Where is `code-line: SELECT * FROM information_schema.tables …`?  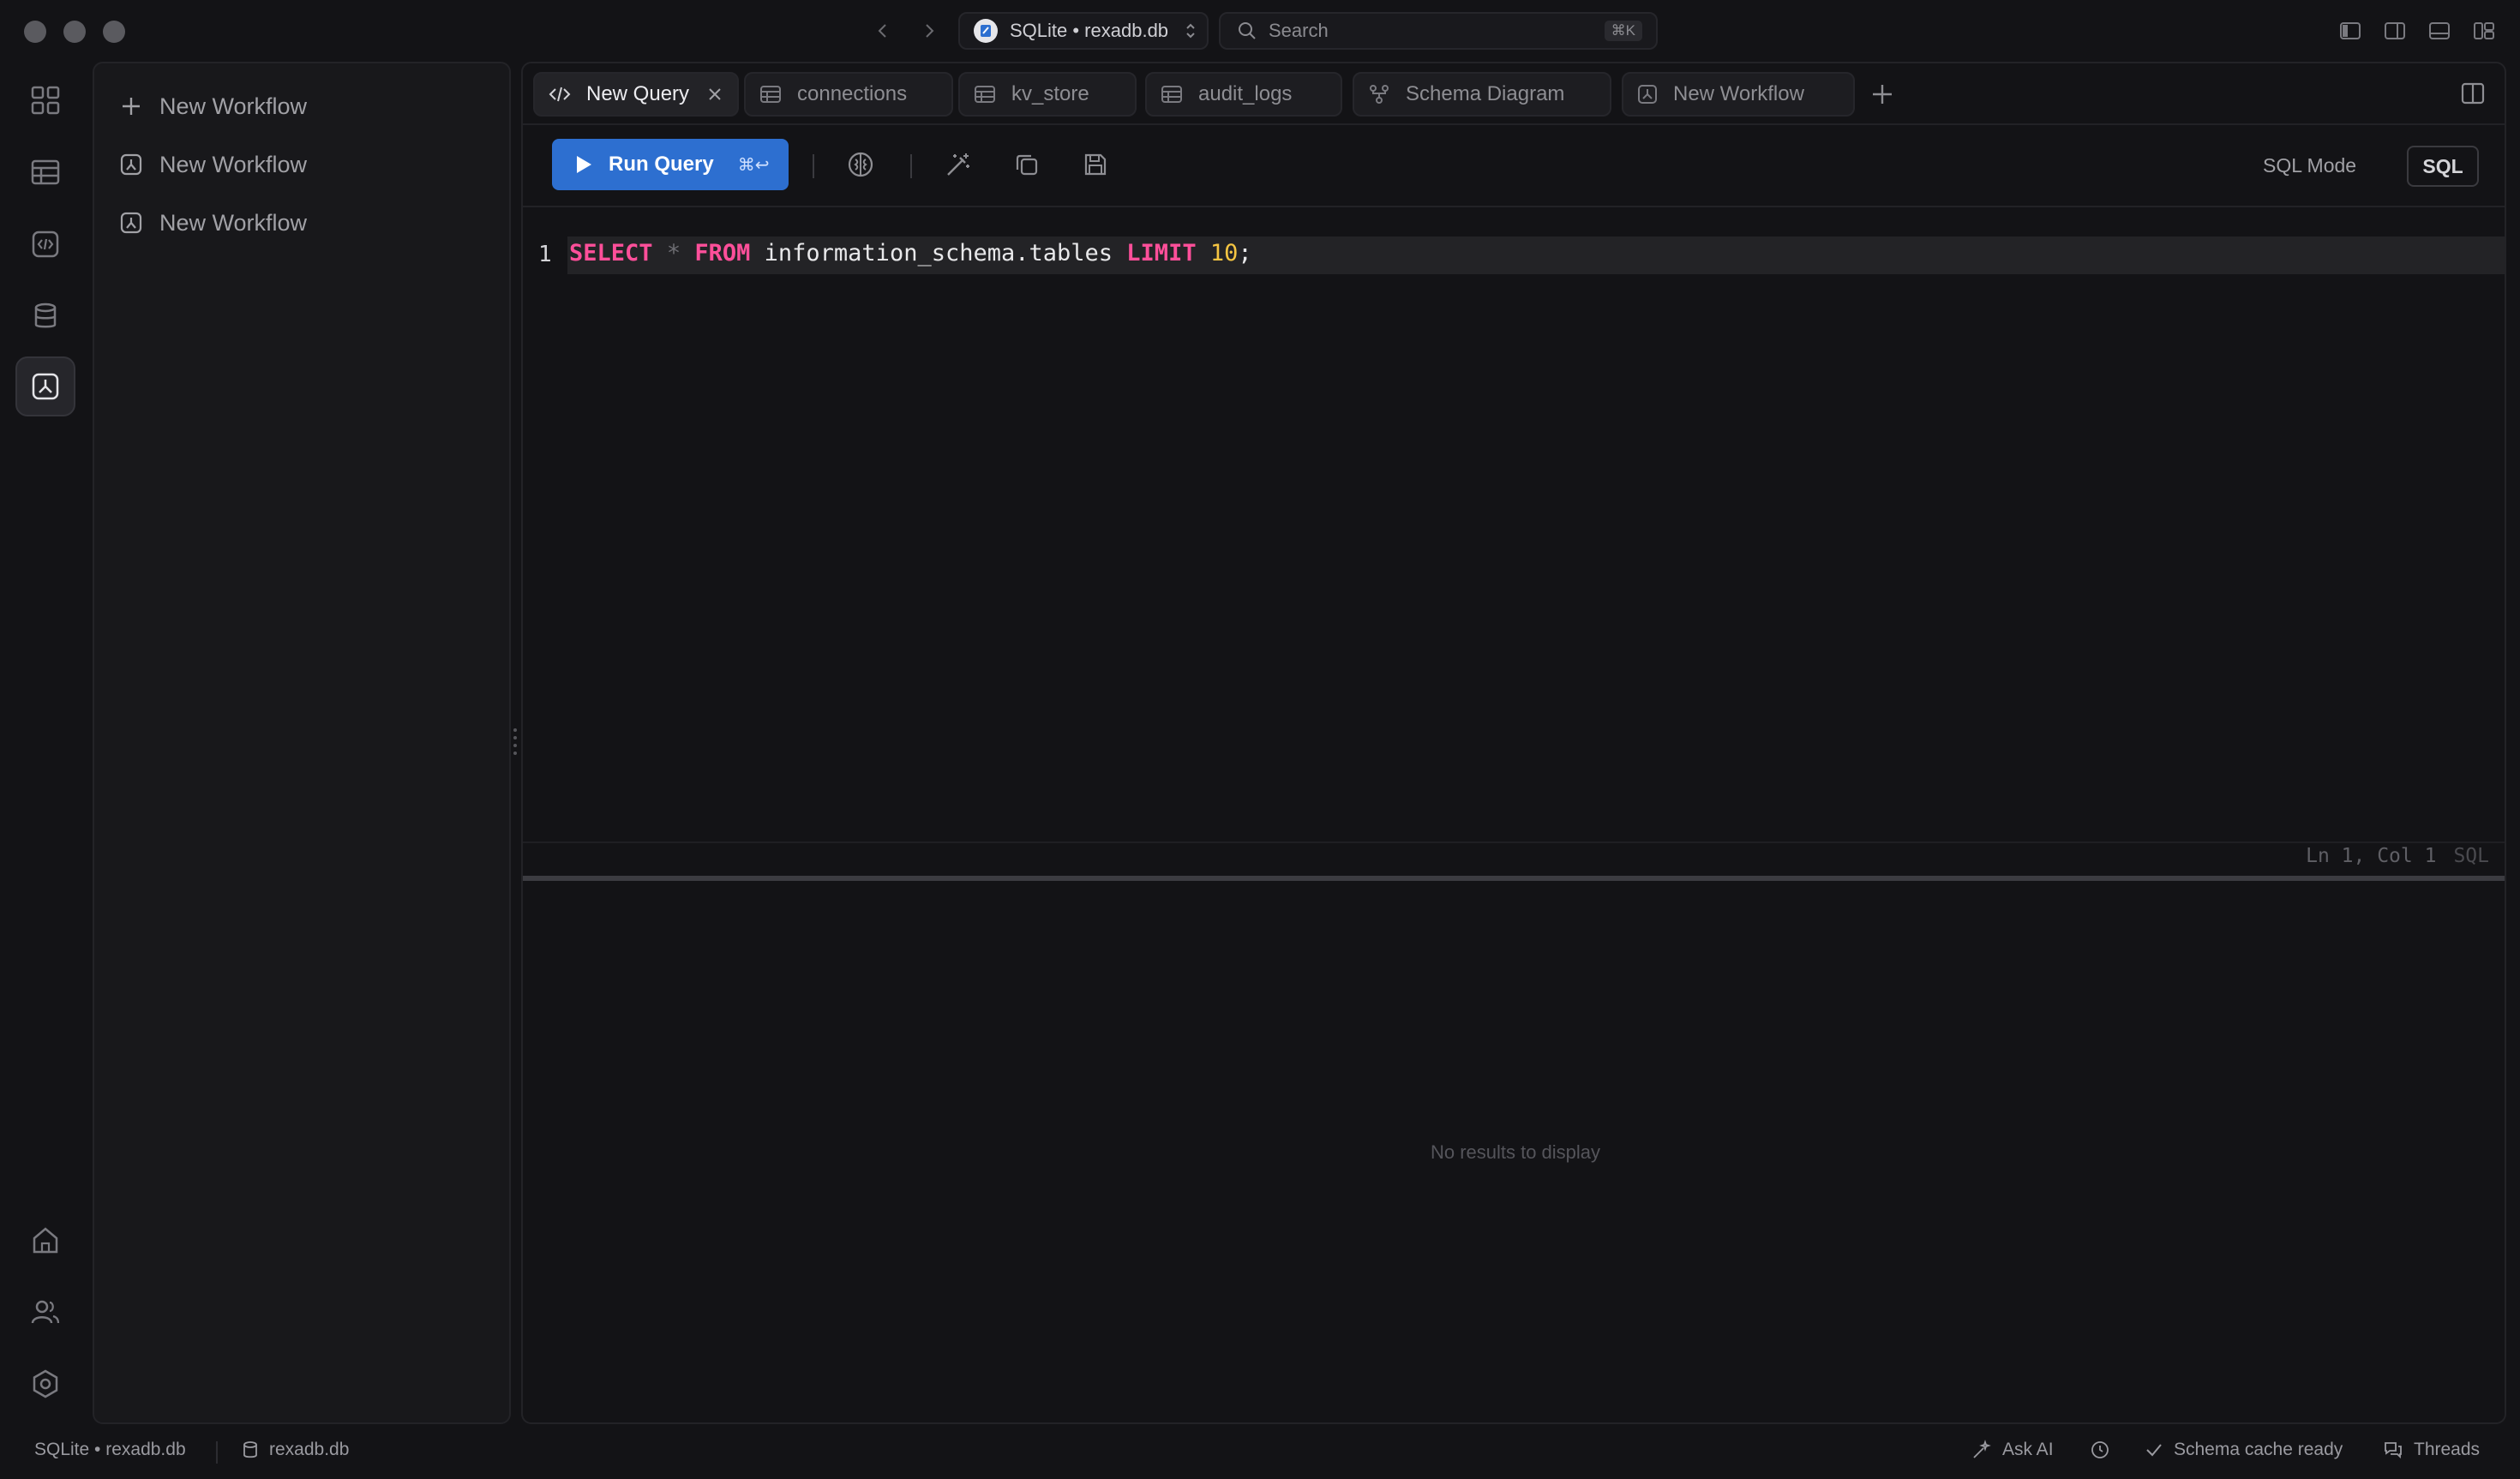
code-line: SELECT * FROM information_schema.tables … is located at coordinates (910, 253).